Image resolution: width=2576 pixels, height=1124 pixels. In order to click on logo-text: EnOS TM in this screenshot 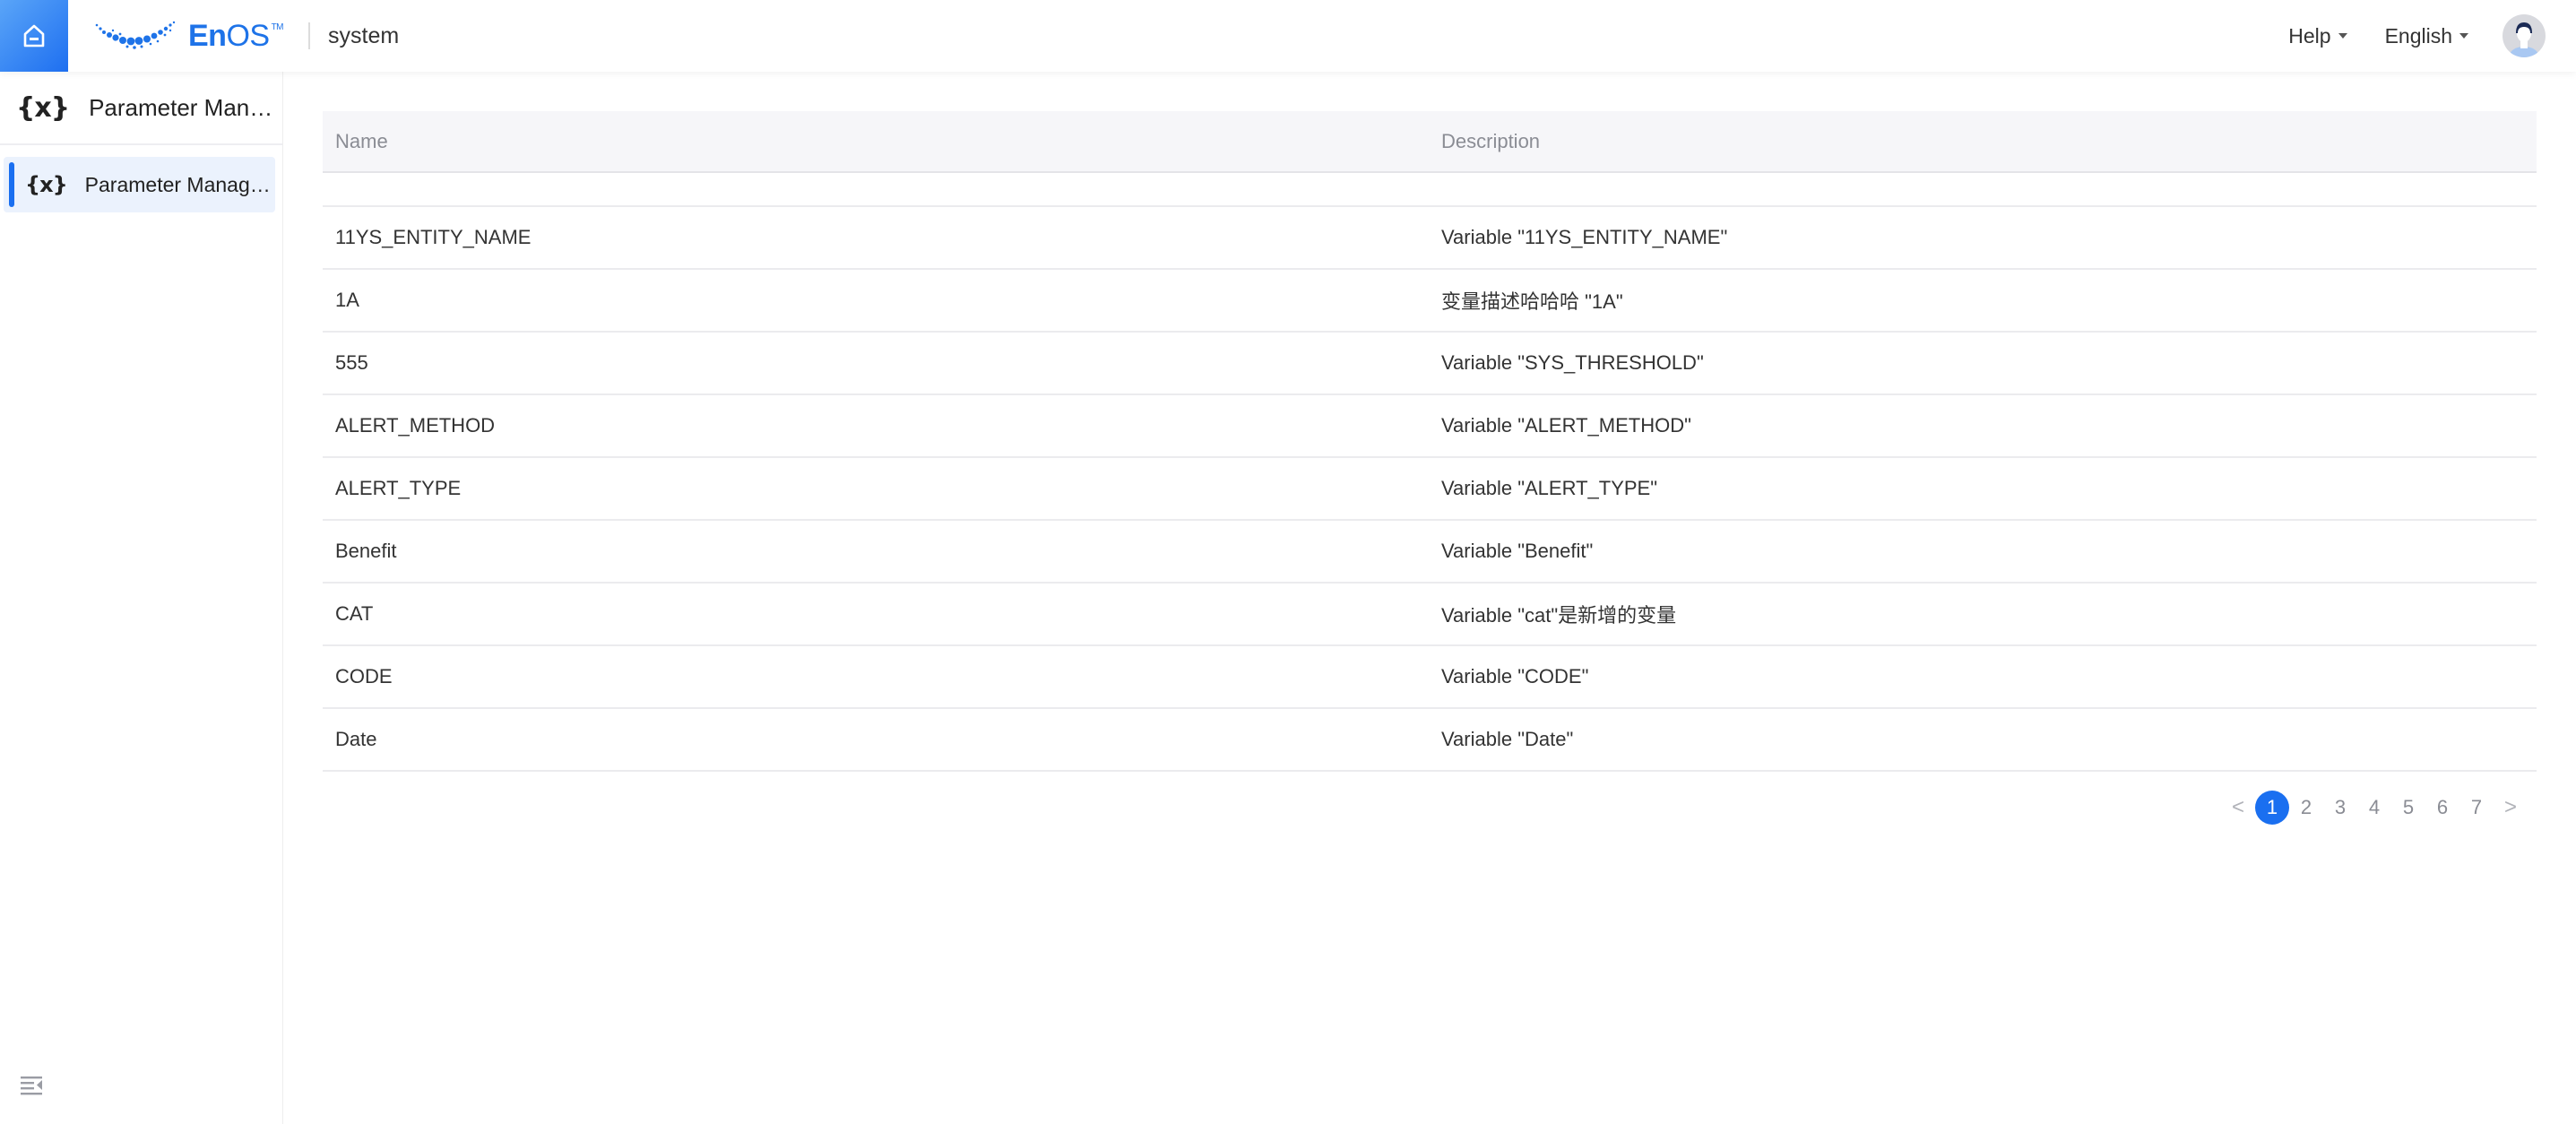, I will do `click(236, 35)`.